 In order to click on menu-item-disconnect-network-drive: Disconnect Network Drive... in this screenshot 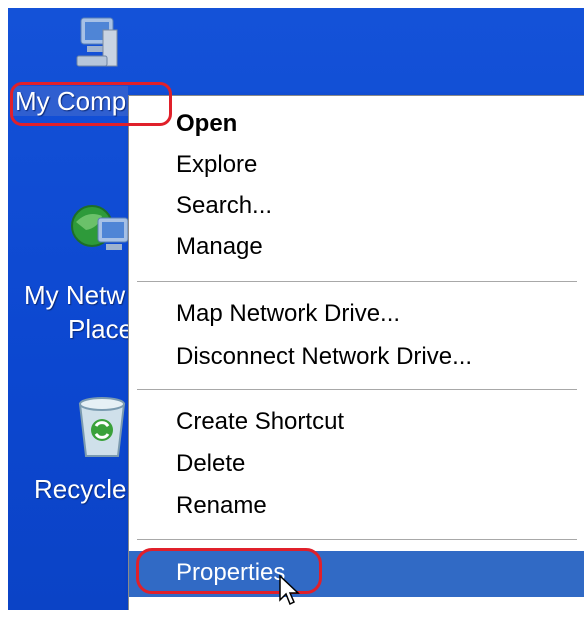, I will do `click(356, 359)`.